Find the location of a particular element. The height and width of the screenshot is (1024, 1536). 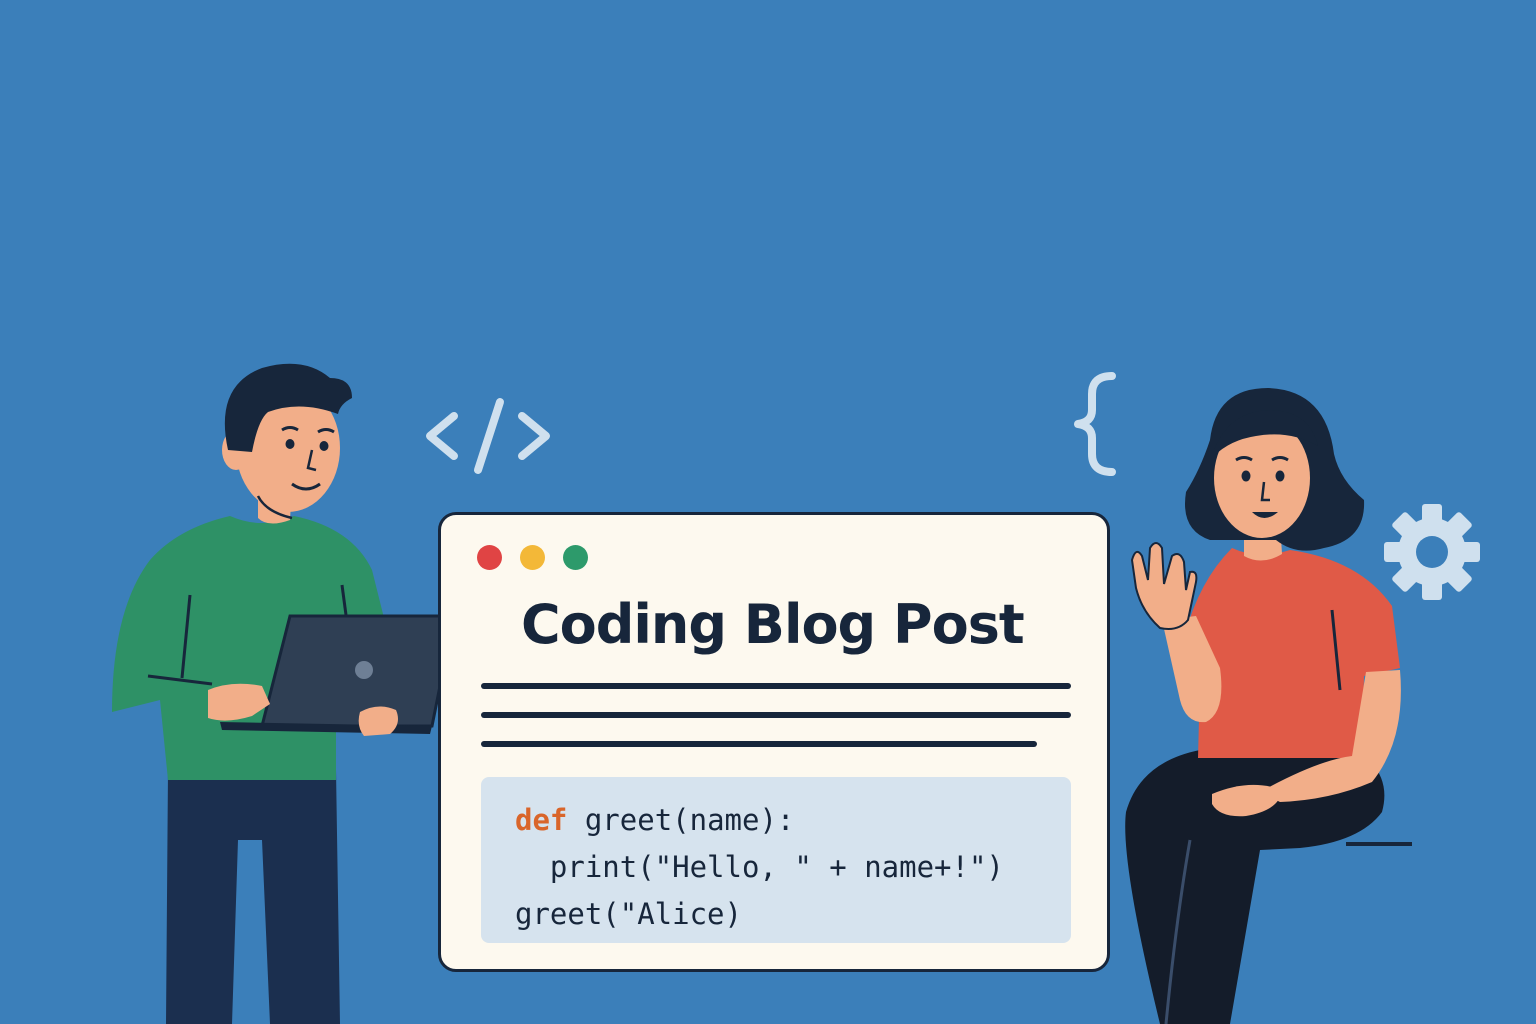

minimize-dot is located at coordinates (532, 557).